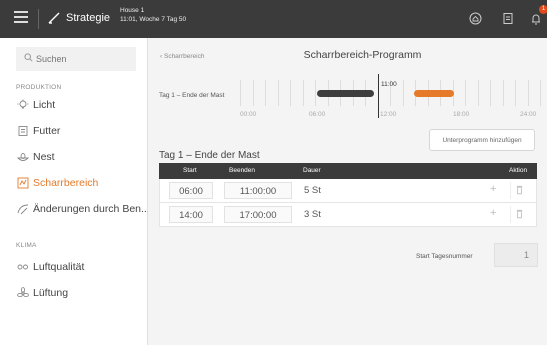 This screenshot has height=345, width=547. I want to click on start-time-field: 06:00, so click(191, 190).